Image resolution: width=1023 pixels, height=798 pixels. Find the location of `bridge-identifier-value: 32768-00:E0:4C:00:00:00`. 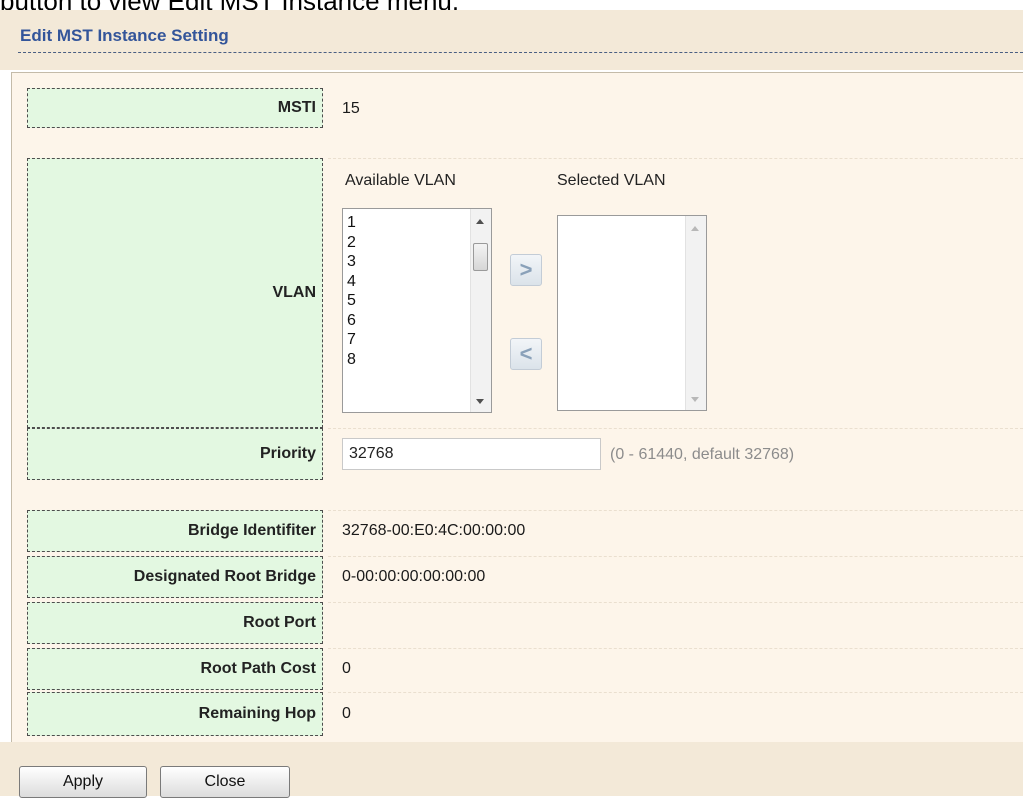

bridge-identifier-value: 32768-00:E0:4C:00:00:00 is located at coordinates (434, 530).